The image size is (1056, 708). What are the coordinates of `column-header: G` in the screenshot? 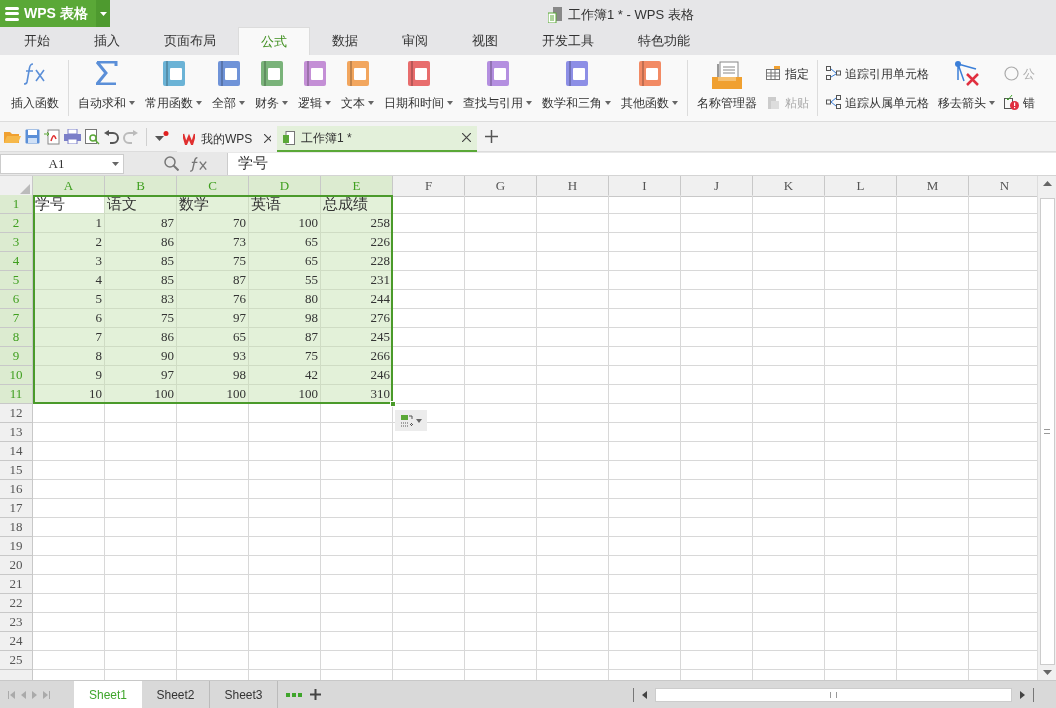 It's located at (501, 186).